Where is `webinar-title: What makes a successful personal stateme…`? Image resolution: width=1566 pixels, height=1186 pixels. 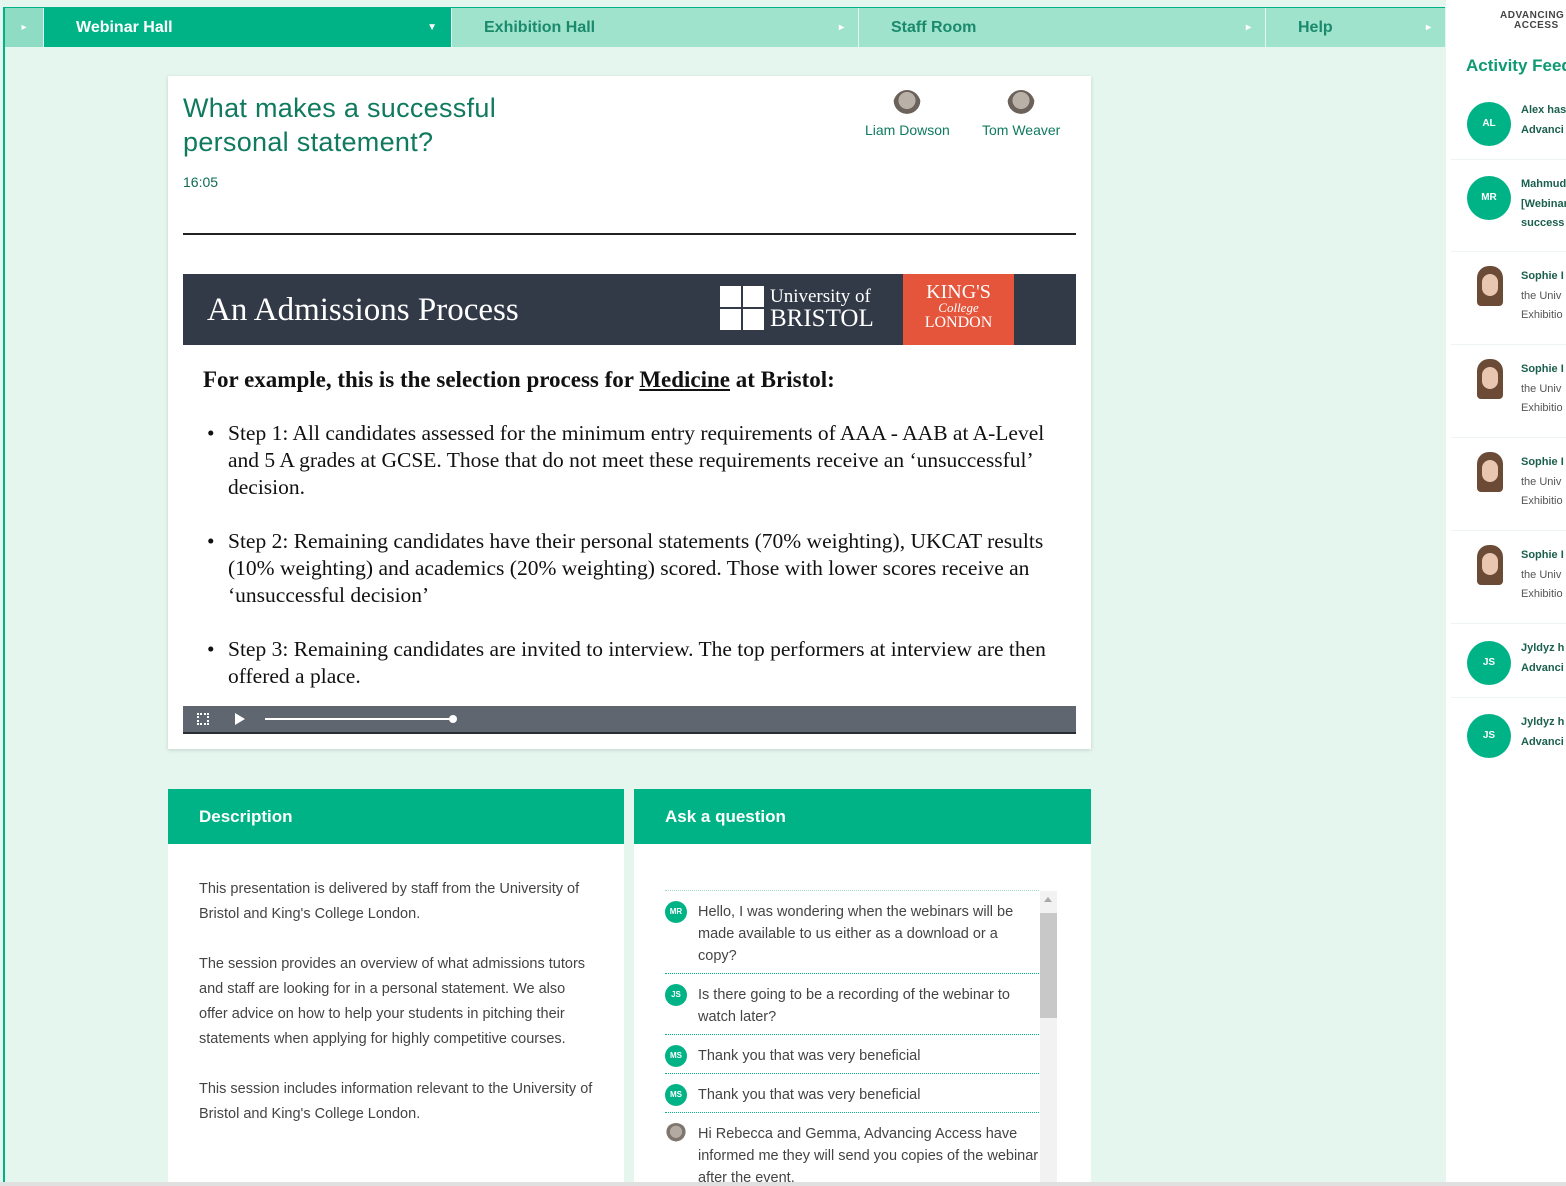 webinar-title: What makes a successful personal stateme… is located at coordinates (340, 125).